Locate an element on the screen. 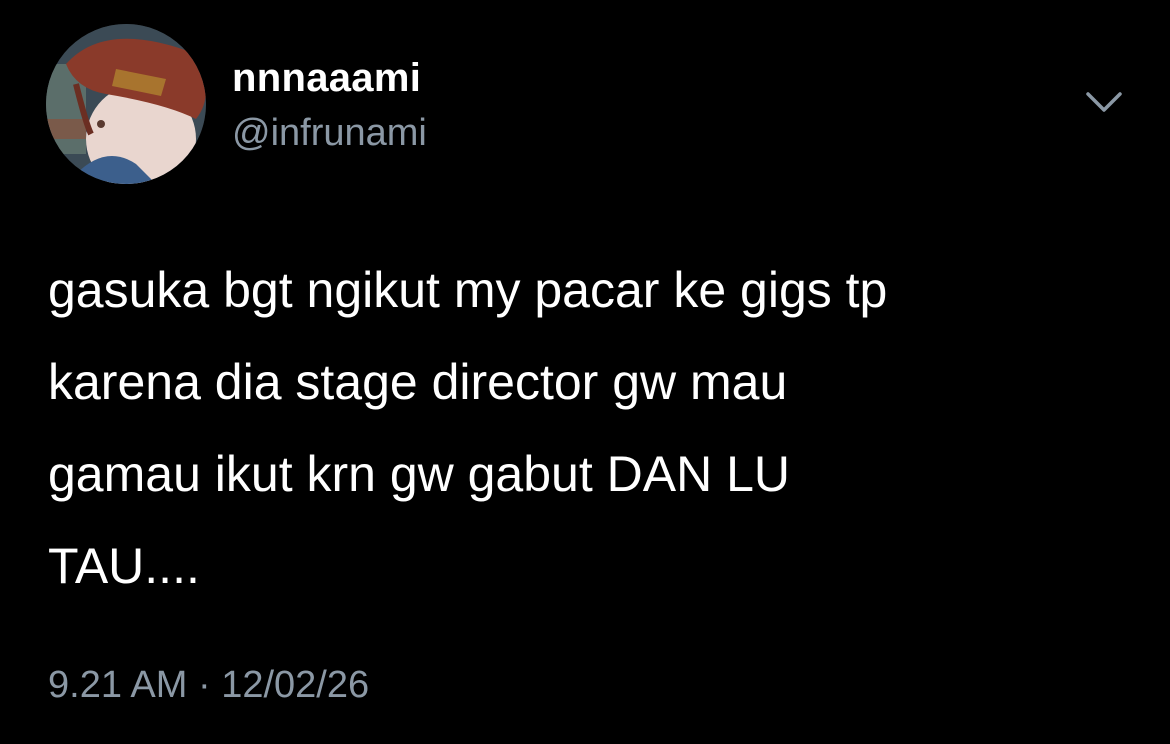  tweet-time: 9.21 AM is located at coordinates (118, 685).